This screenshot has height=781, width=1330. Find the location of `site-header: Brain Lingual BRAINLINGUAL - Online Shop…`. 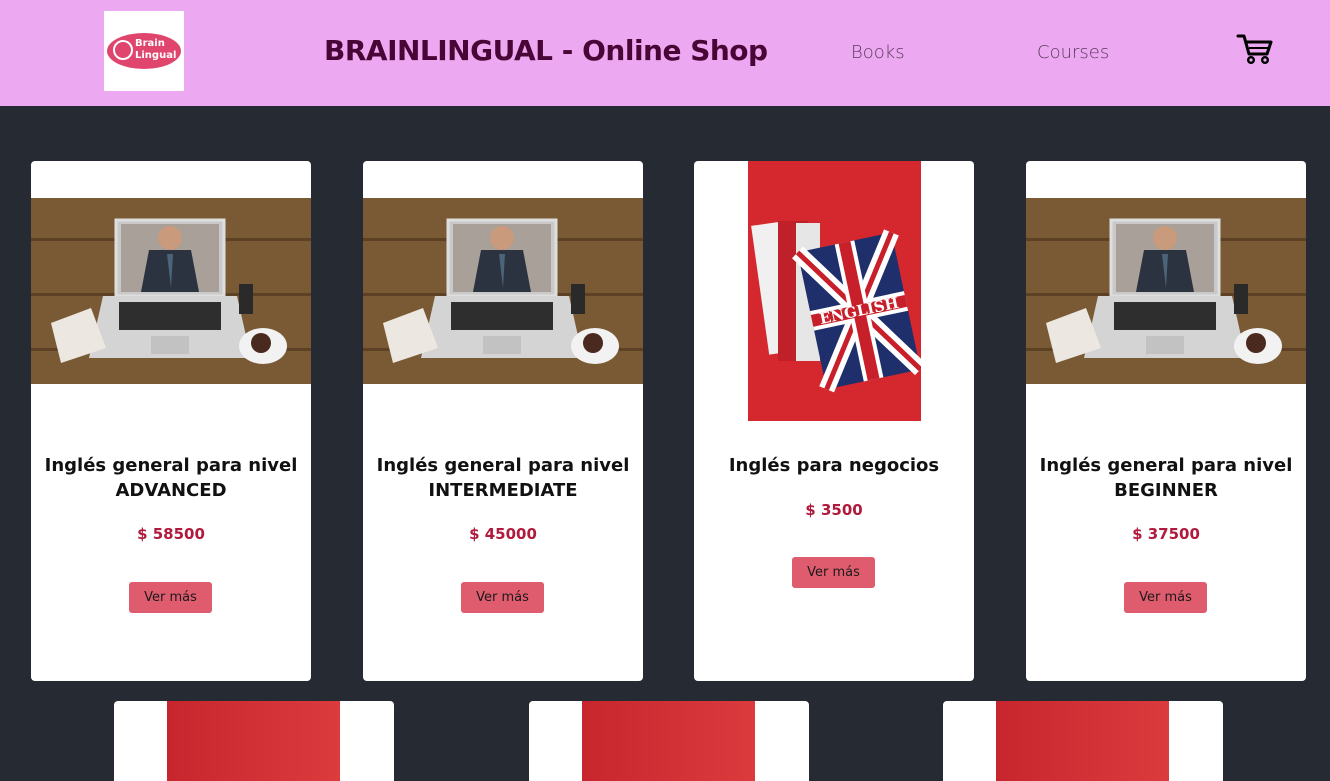

site-header: Brain Lingual BRAINLINGUAL - Online Shop… is located at coordinates (665, 53).